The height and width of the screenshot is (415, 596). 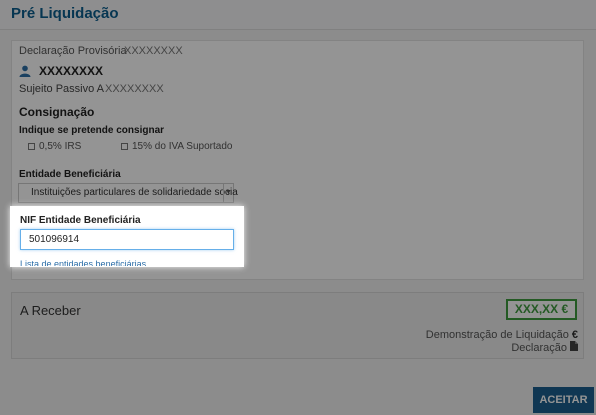 I want to click on declaration-label: Declaração Provisória, so click(x=73, y=51).